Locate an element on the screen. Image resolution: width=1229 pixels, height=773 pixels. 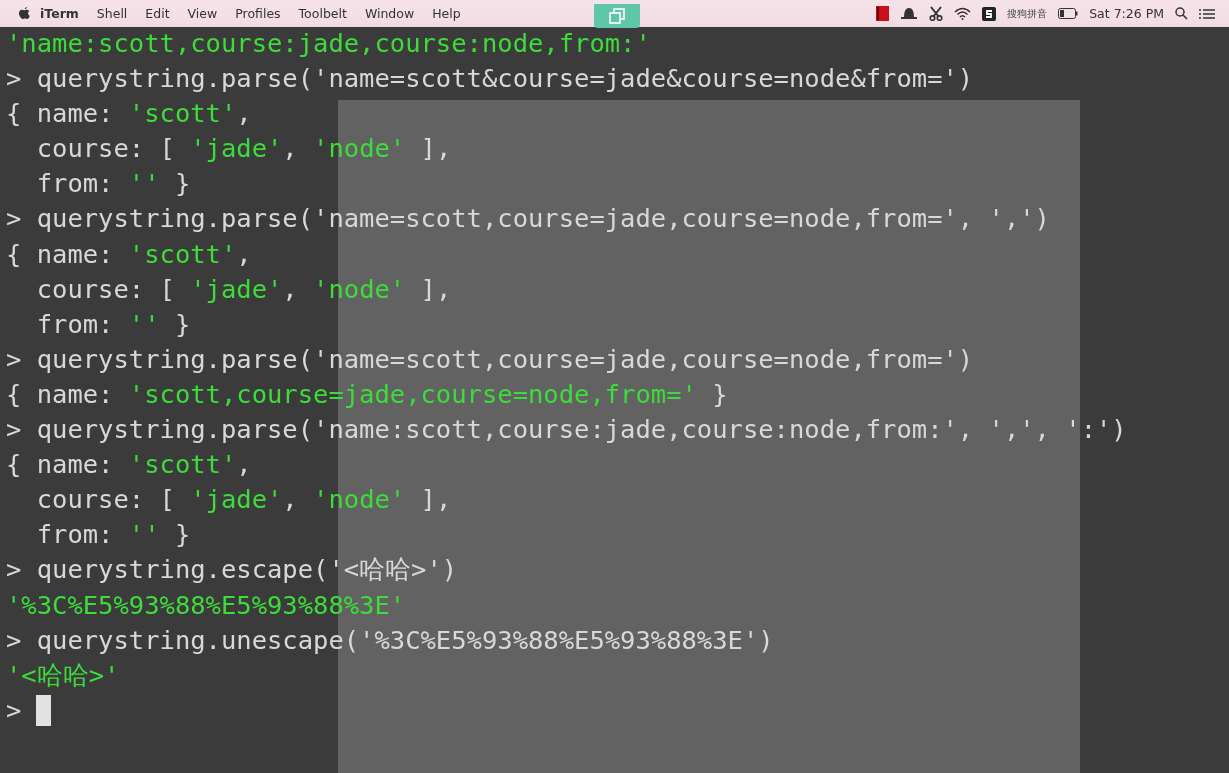
terminal-line: '%3C%E5%93%88%E5%93%88%3E' is located at coordinates (206, 605).